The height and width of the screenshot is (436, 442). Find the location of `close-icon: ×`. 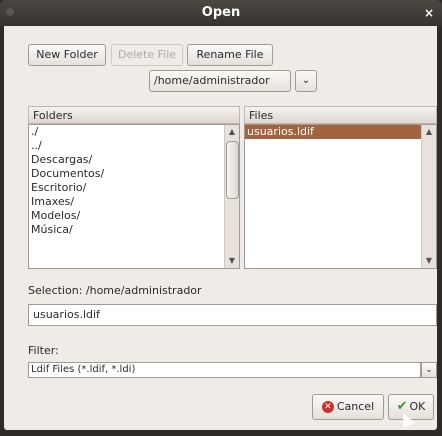

close-icon: × is located at coordinates (429, 13).